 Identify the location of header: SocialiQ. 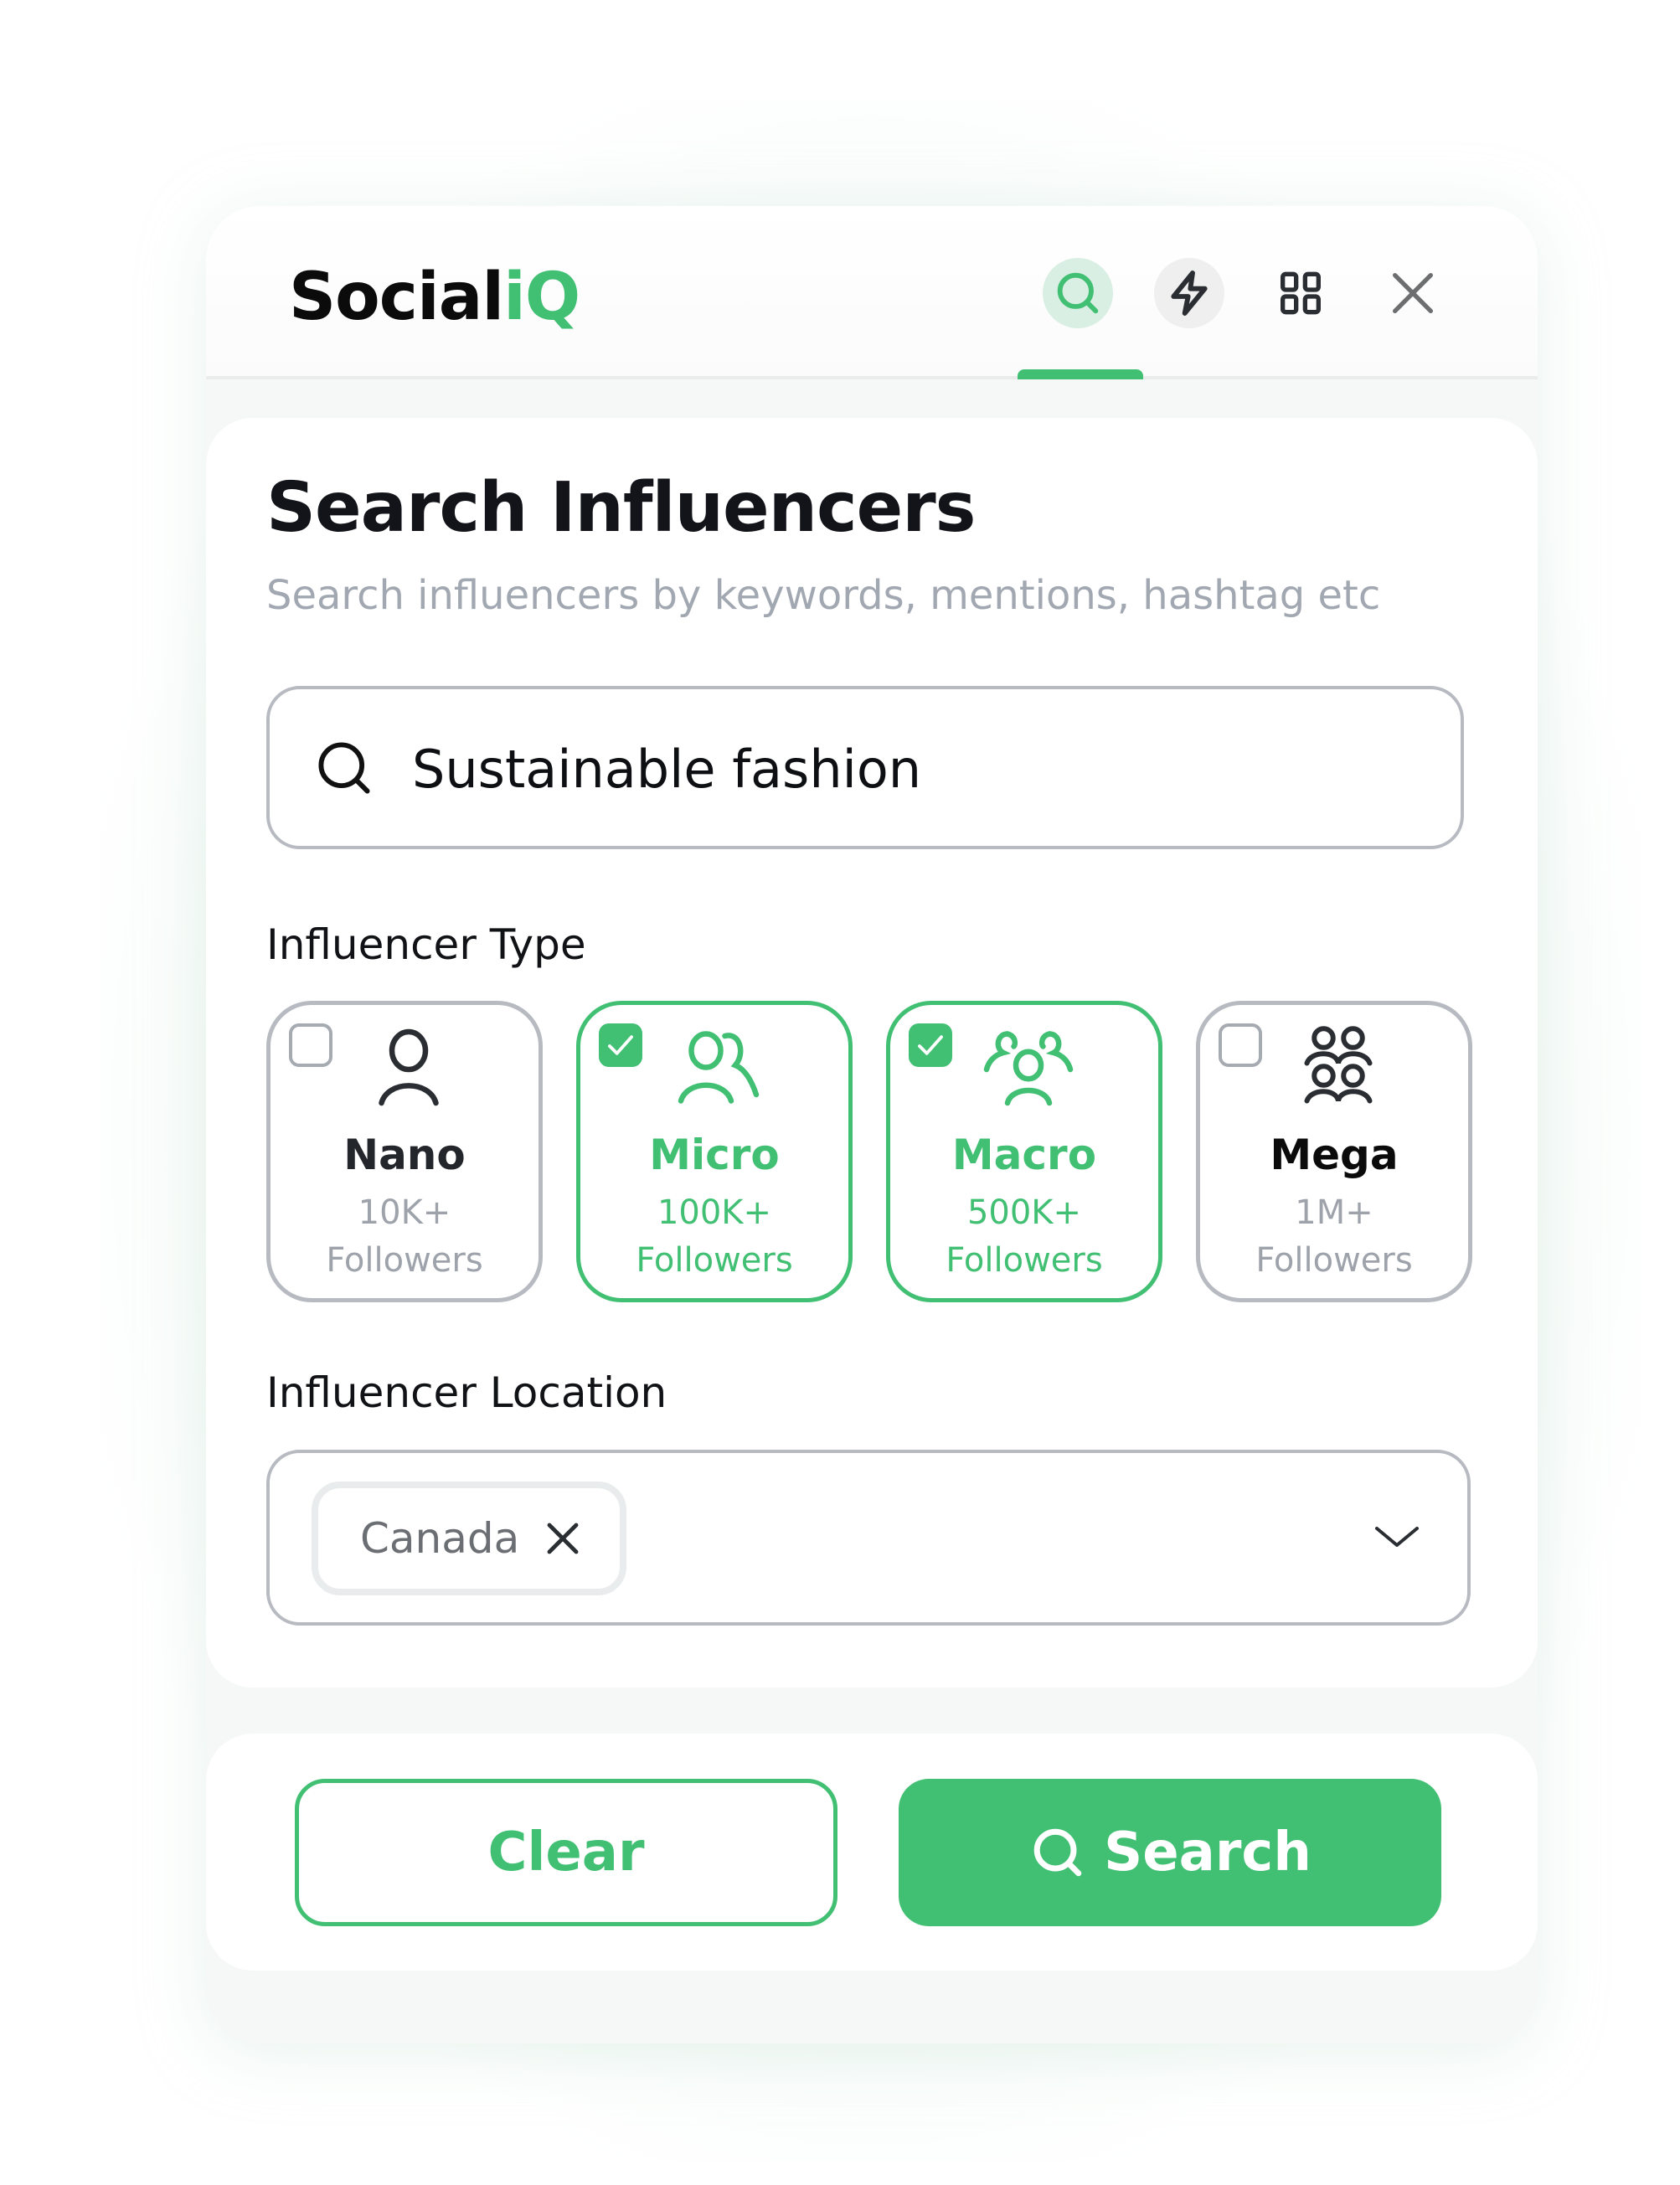
(872, 292).